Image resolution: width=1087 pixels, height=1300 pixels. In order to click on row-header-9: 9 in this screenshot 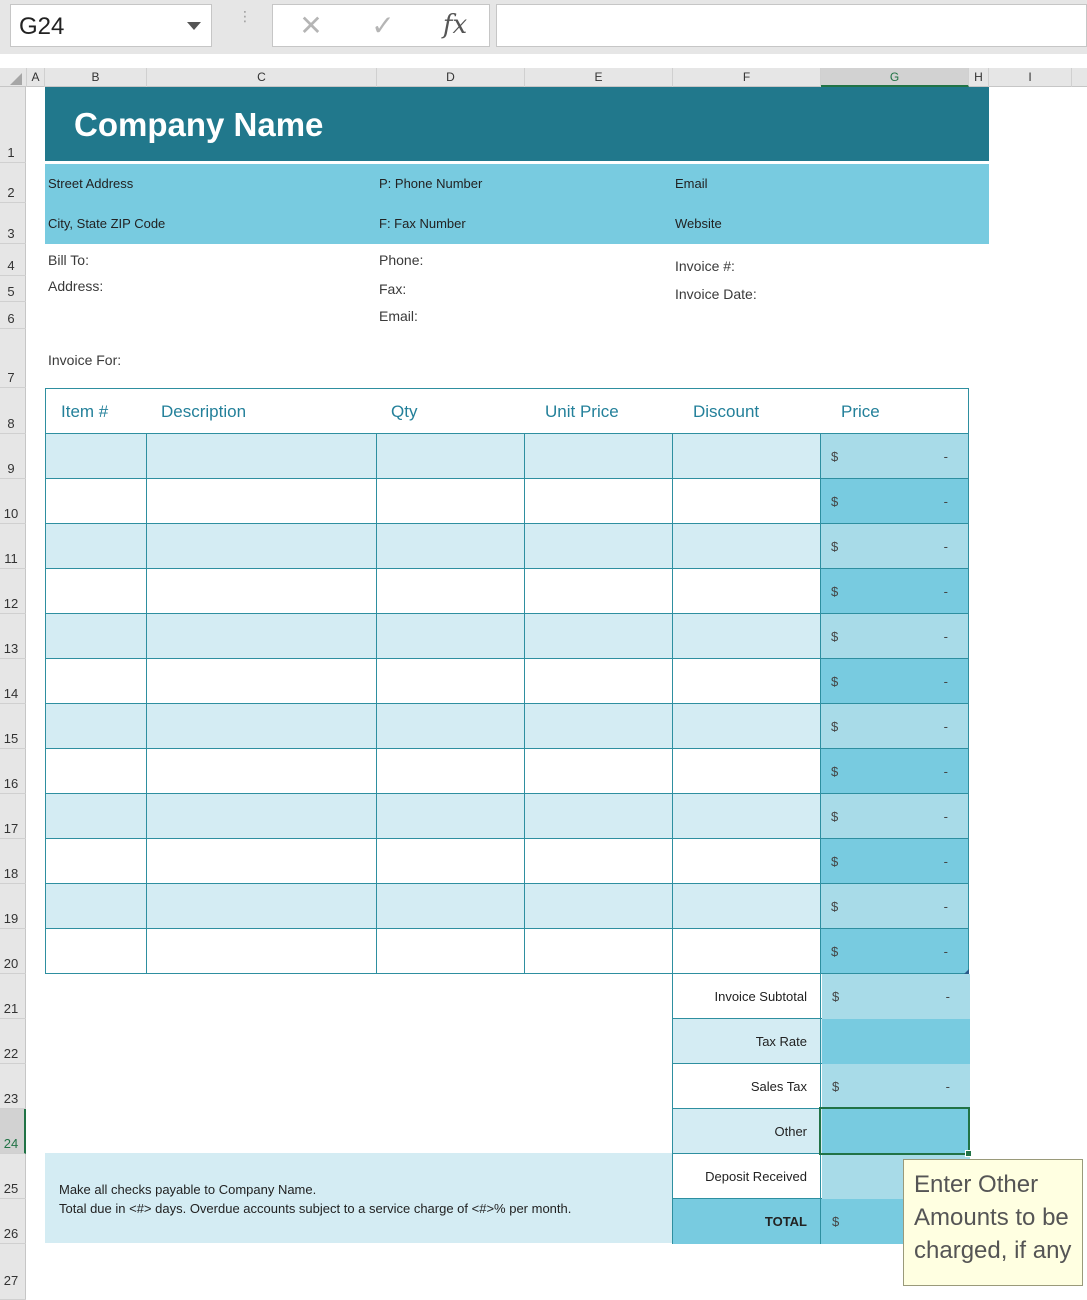, I will do `click(13, 456)`.